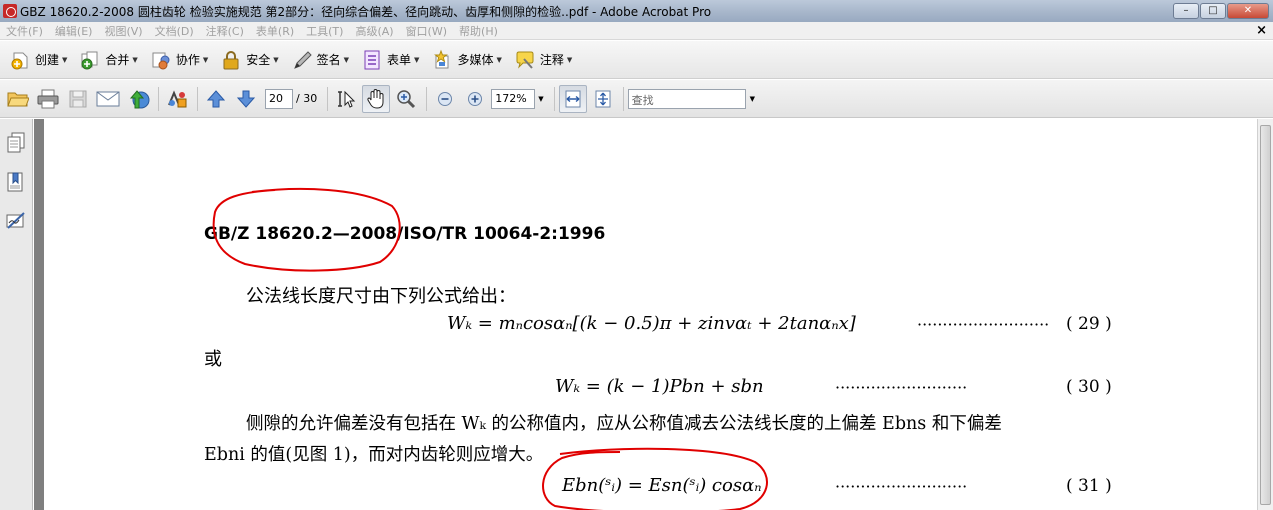 The image size is (1273, 510). I want to click on ink-circle-header, so click(306, 229).